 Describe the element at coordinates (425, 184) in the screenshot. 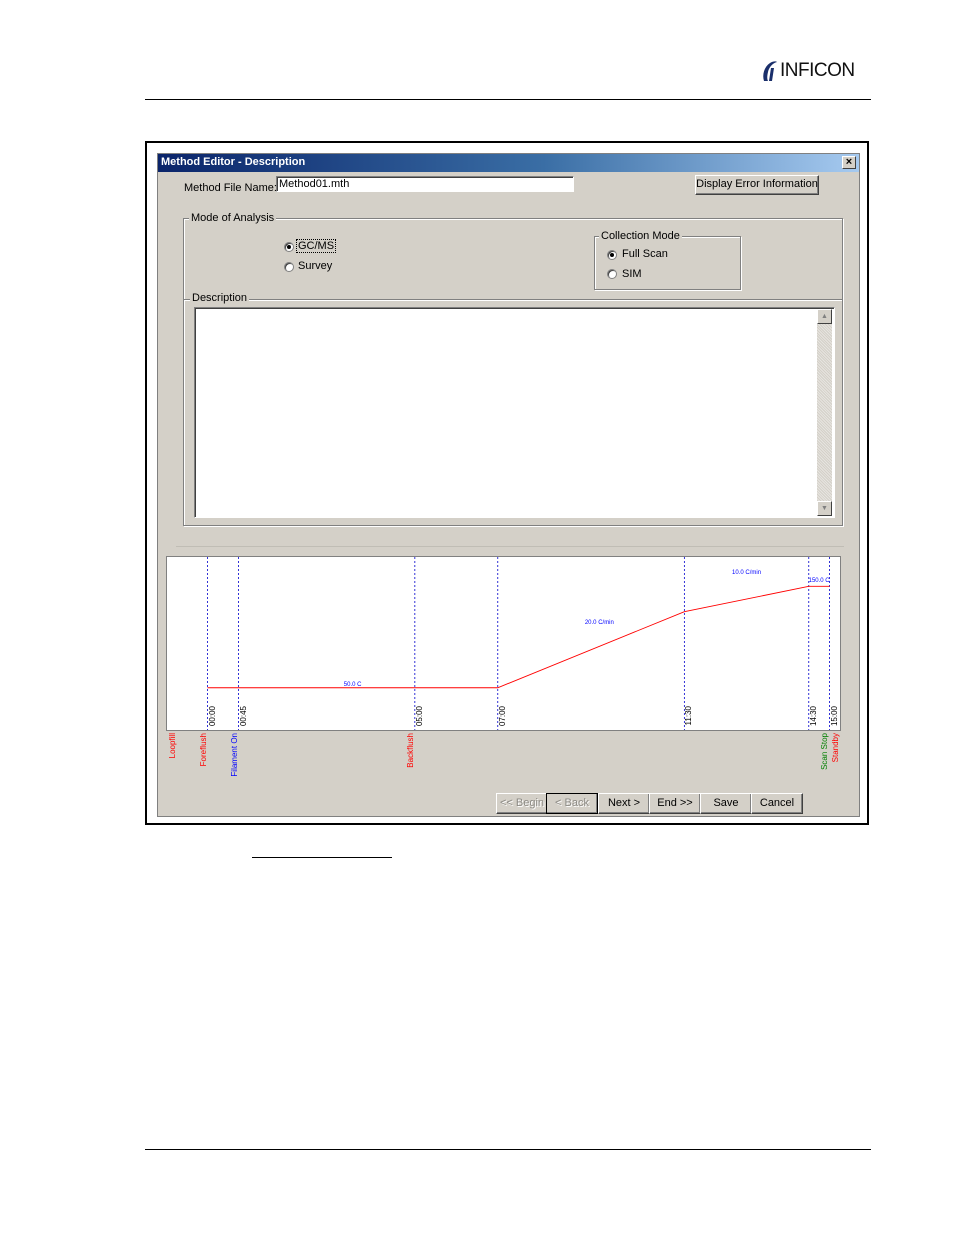

I see `file-name-input: Method01.mth` at that location.